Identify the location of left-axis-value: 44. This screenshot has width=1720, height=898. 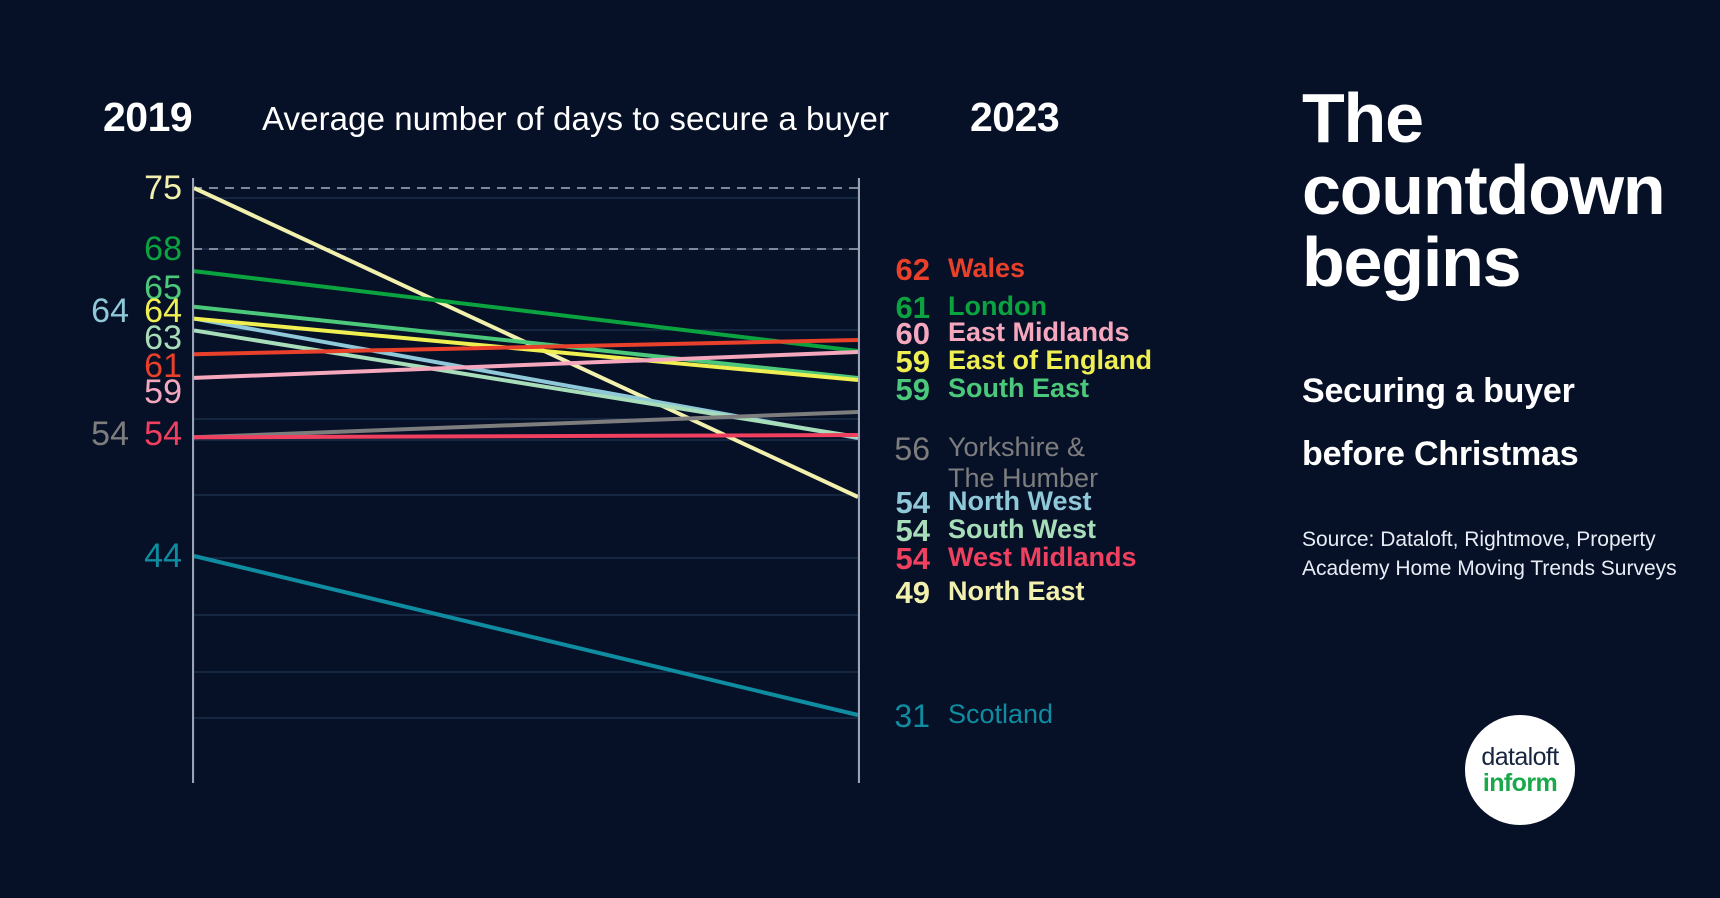
(163, 556).